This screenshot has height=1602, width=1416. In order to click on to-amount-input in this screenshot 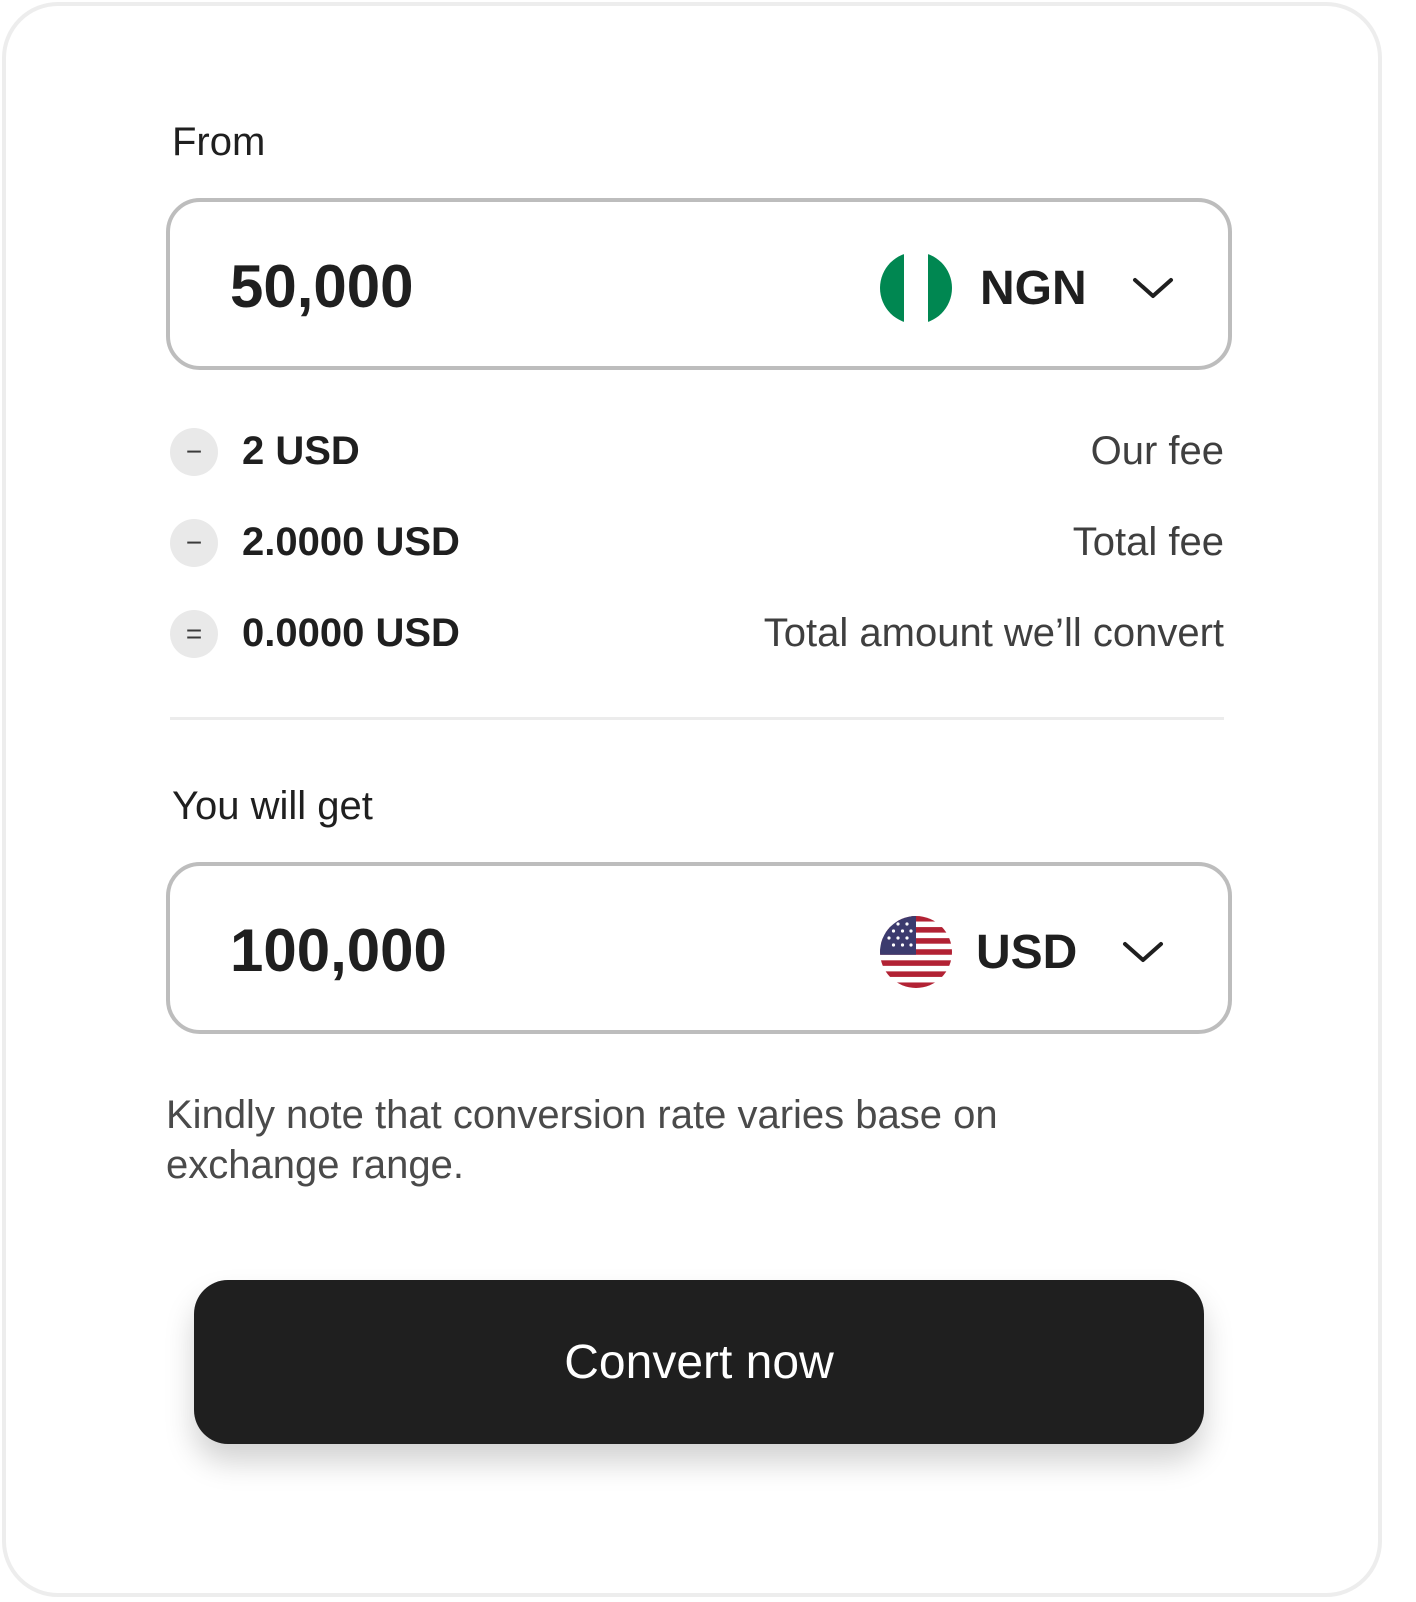, I will do `click(510, 950)`.